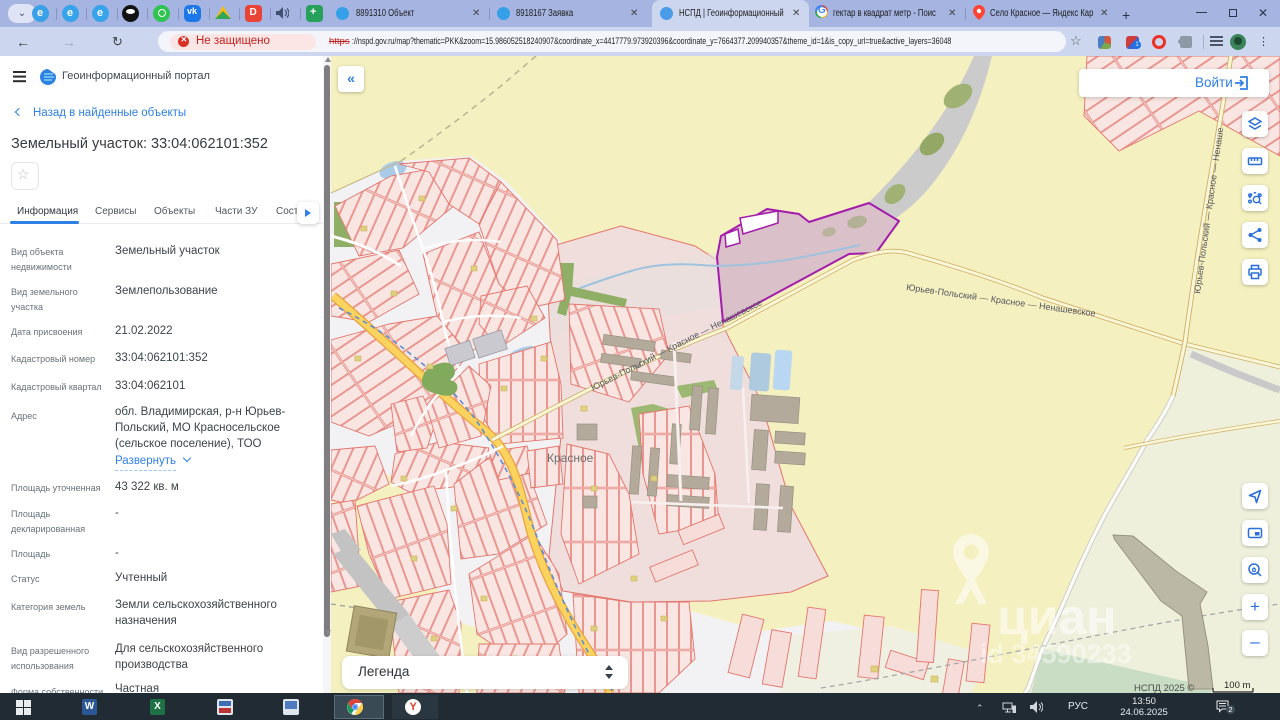  What do you see at coordinates (1056, 654) in the screenshot?
I see `svg-text: id 34590233` at bounding box center [1056, 654].